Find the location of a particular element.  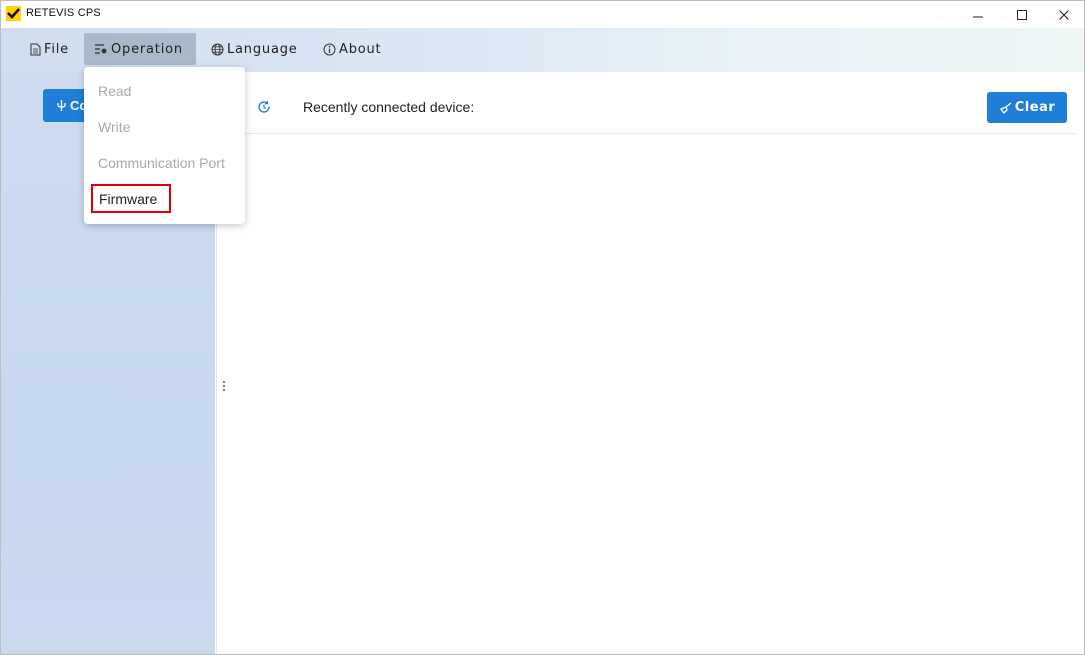

menu-item-read: Read is located at coordinates (115, 91).